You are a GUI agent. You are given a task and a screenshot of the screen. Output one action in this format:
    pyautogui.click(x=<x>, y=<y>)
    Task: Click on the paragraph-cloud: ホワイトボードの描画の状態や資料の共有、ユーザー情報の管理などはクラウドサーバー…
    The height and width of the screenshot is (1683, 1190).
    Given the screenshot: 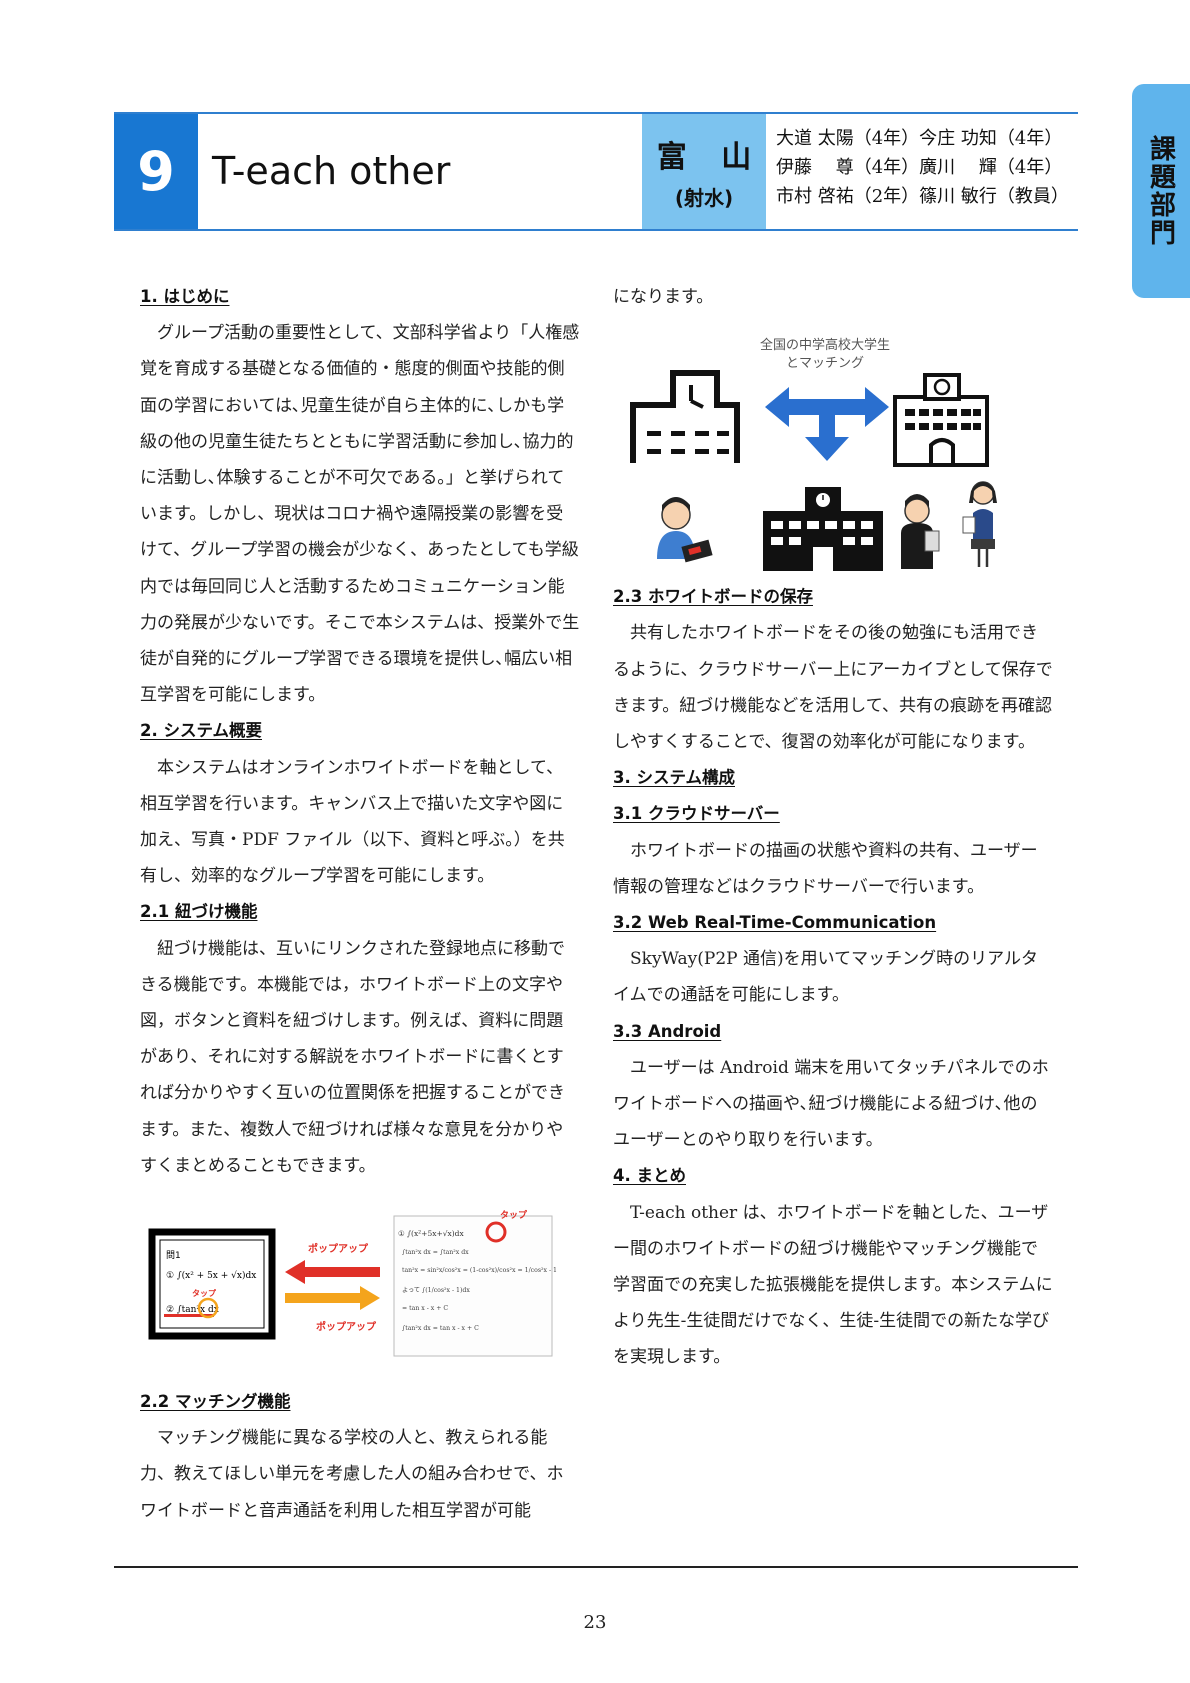 What is the action you would take?
    pyautogui.click(x=825, y=868)
    